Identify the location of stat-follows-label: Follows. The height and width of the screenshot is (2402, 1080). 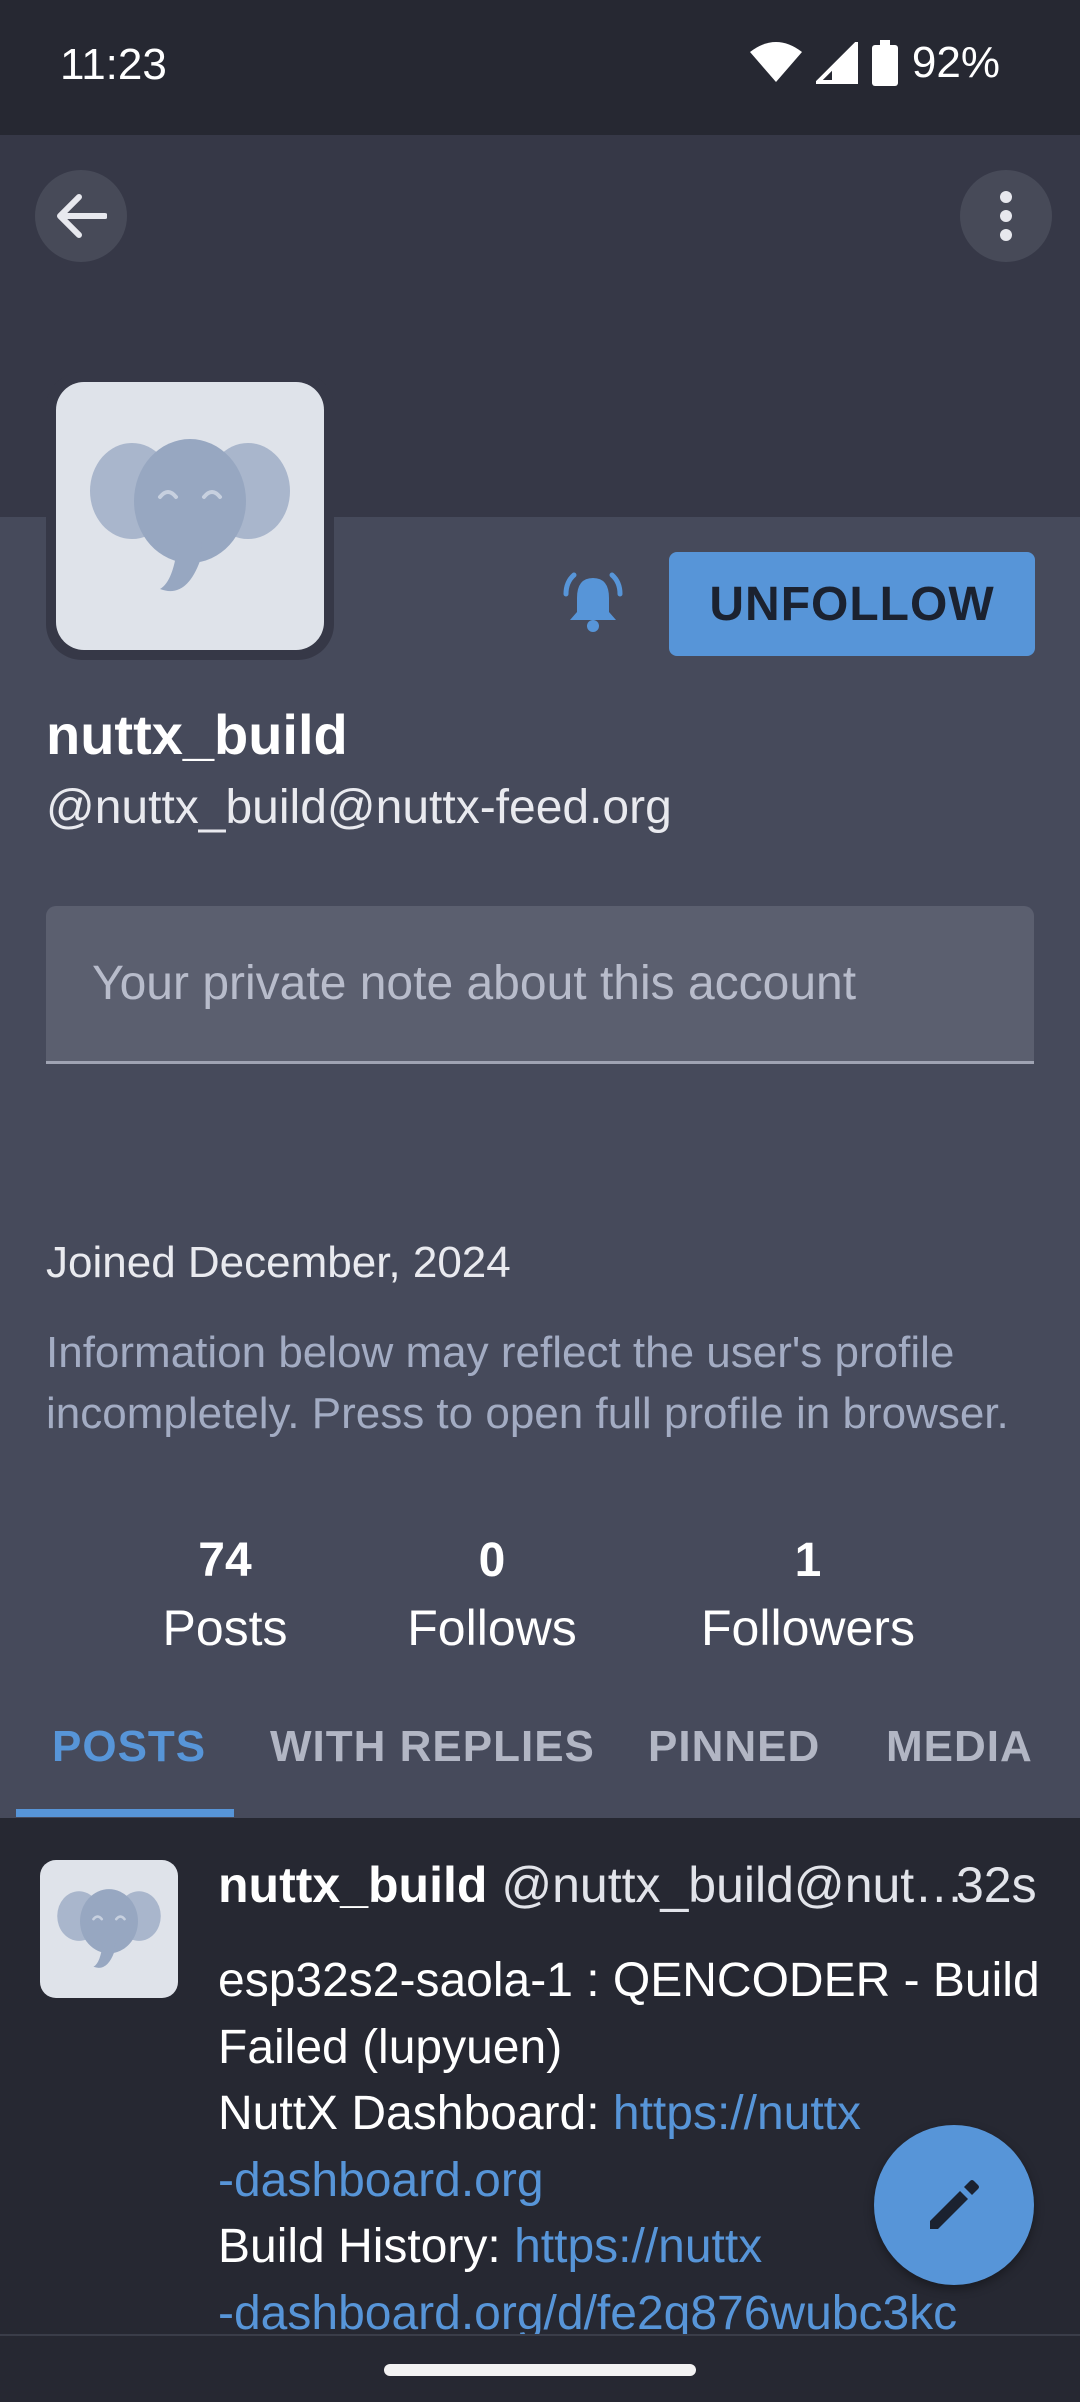
(492, 1628).